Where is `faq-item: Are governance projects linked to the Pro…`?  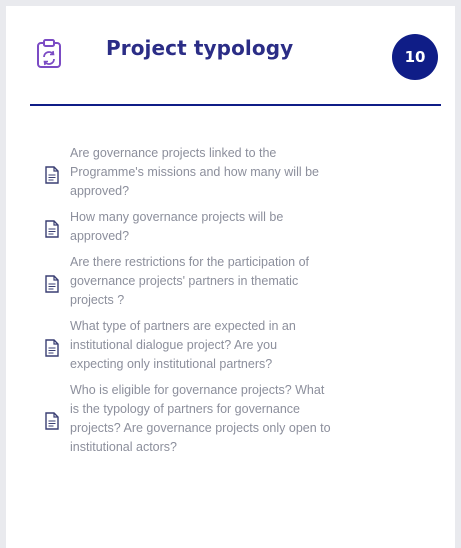 faq-item: Are governance projects linked to the Pro… is located at coordinates (230, 172).